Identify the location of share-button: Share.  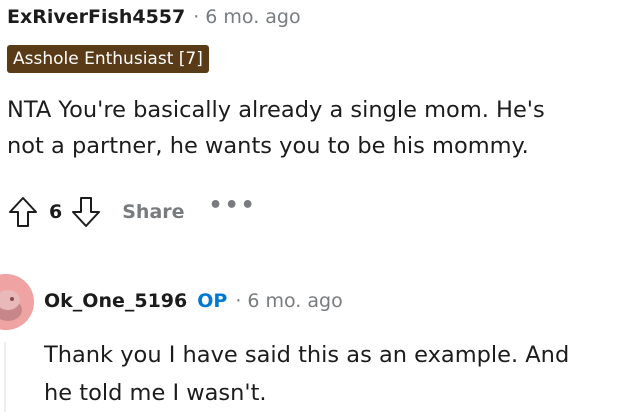
(153, 212).